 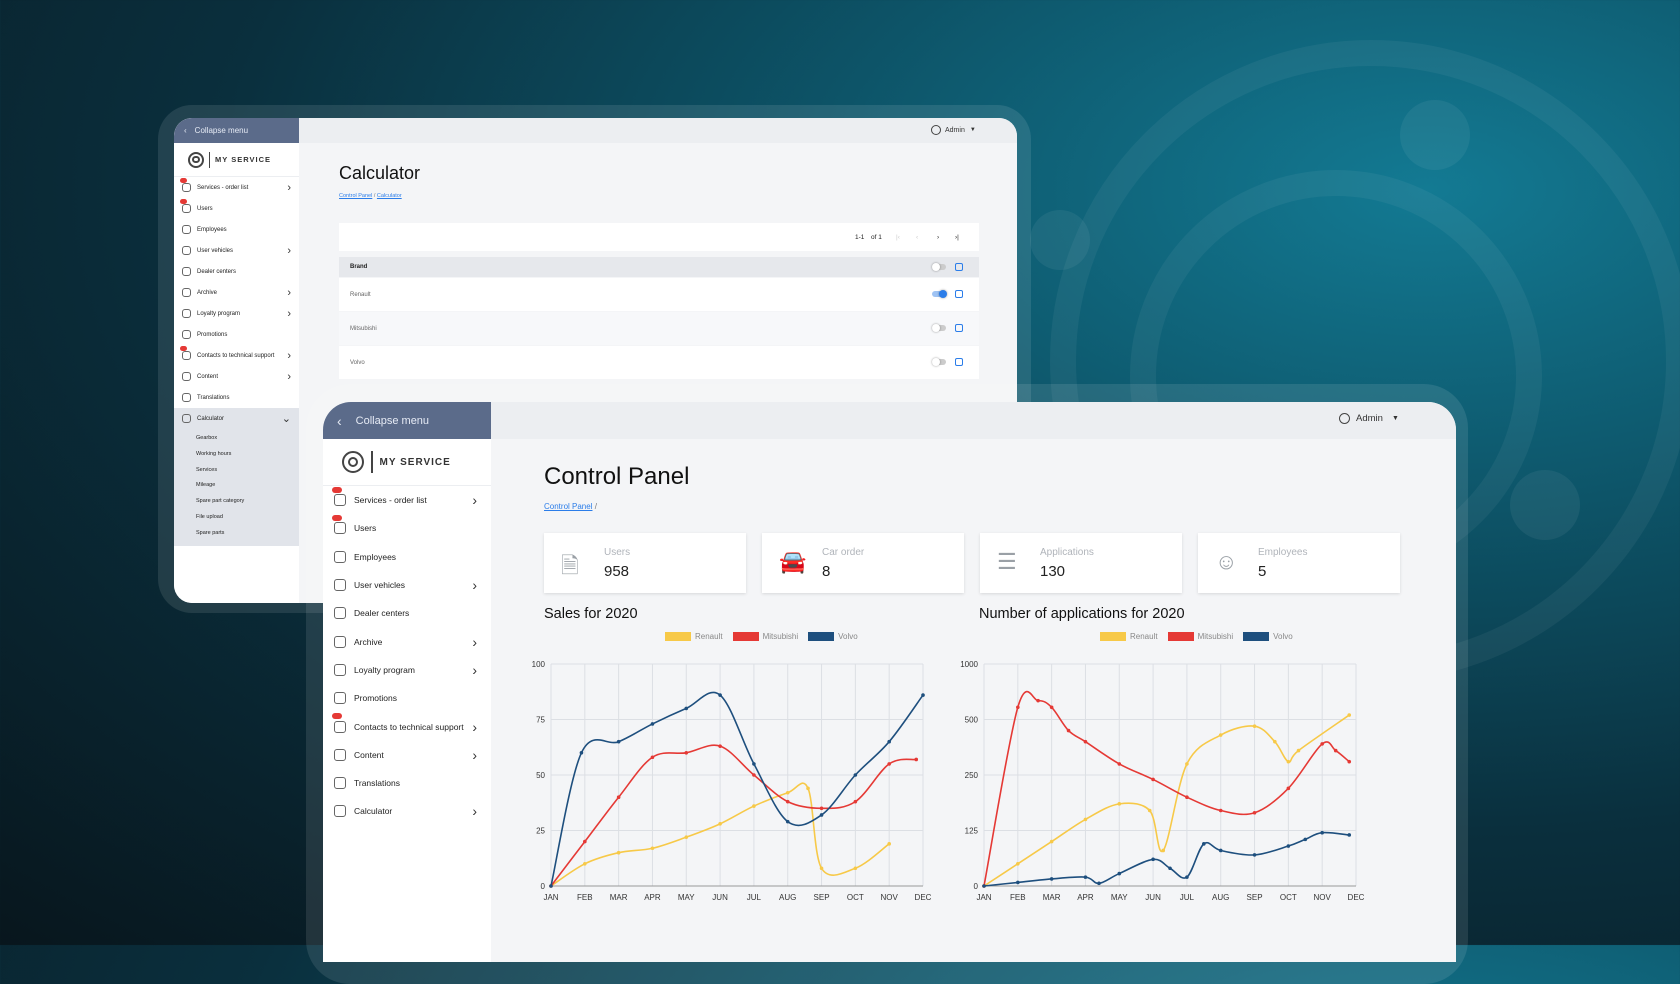 What do you see at coordinates (377, 783) in the screenshot?
I see `sidebar-item-label: Translations` at bounding box center [377, 783].